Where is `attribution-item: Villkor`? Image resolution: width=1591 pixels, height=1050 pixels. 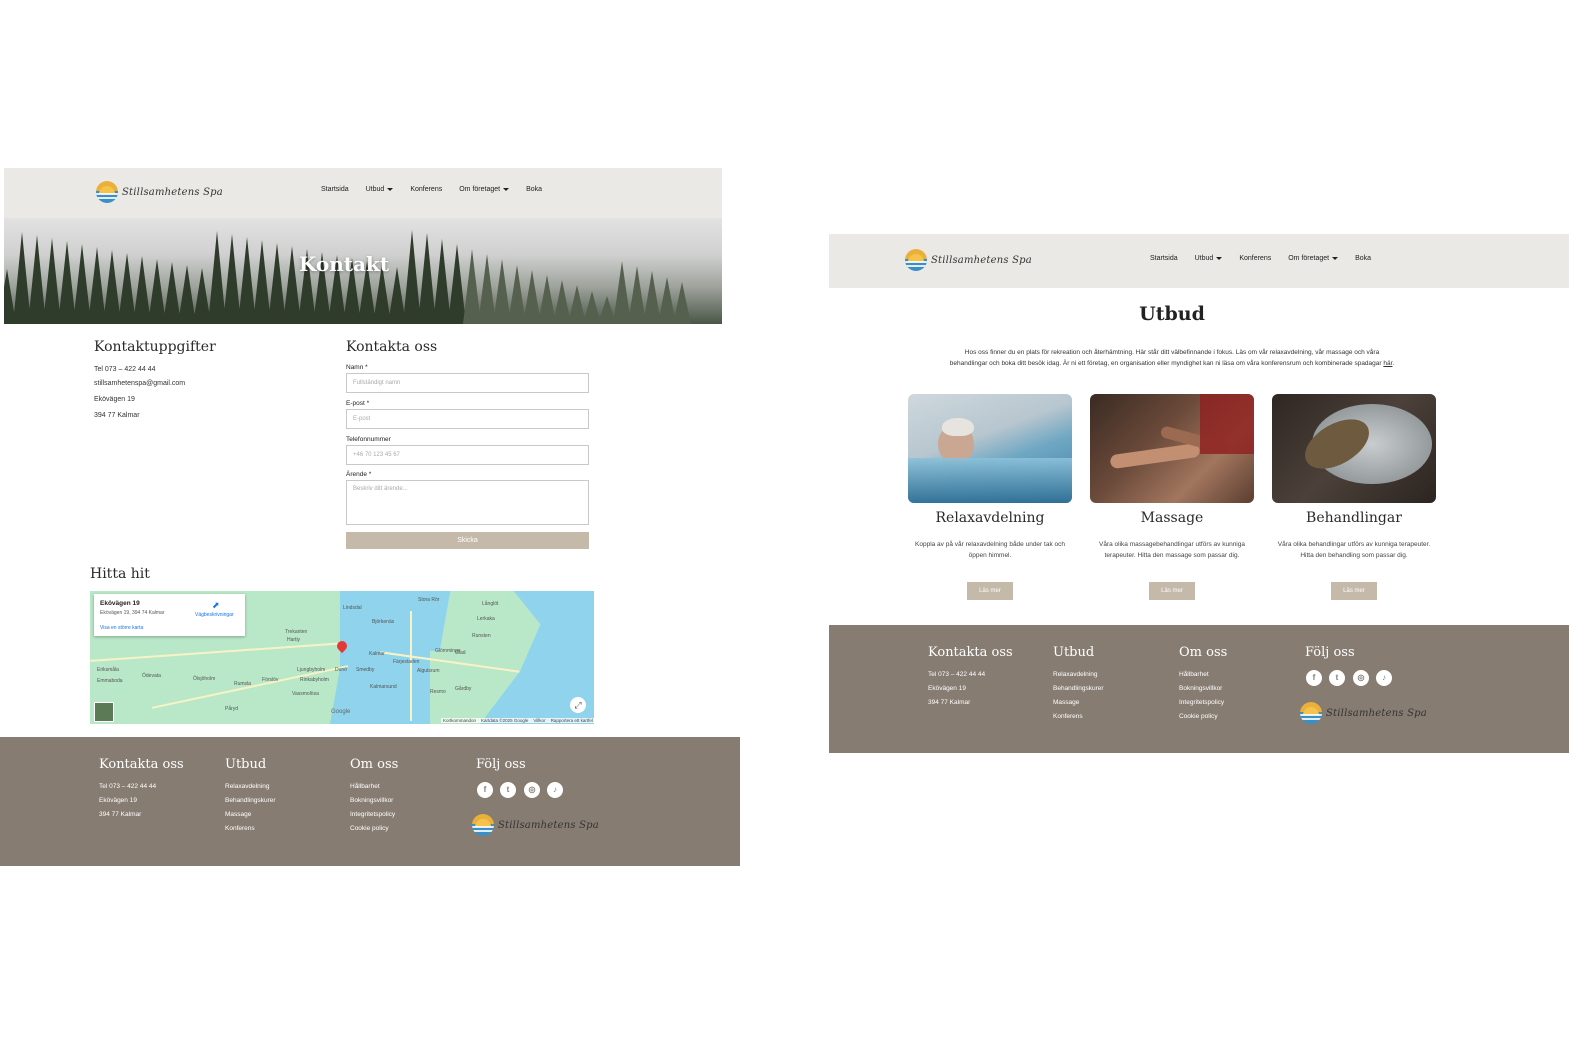 attribution-item: Villkor is located at coordinates (539, 720).